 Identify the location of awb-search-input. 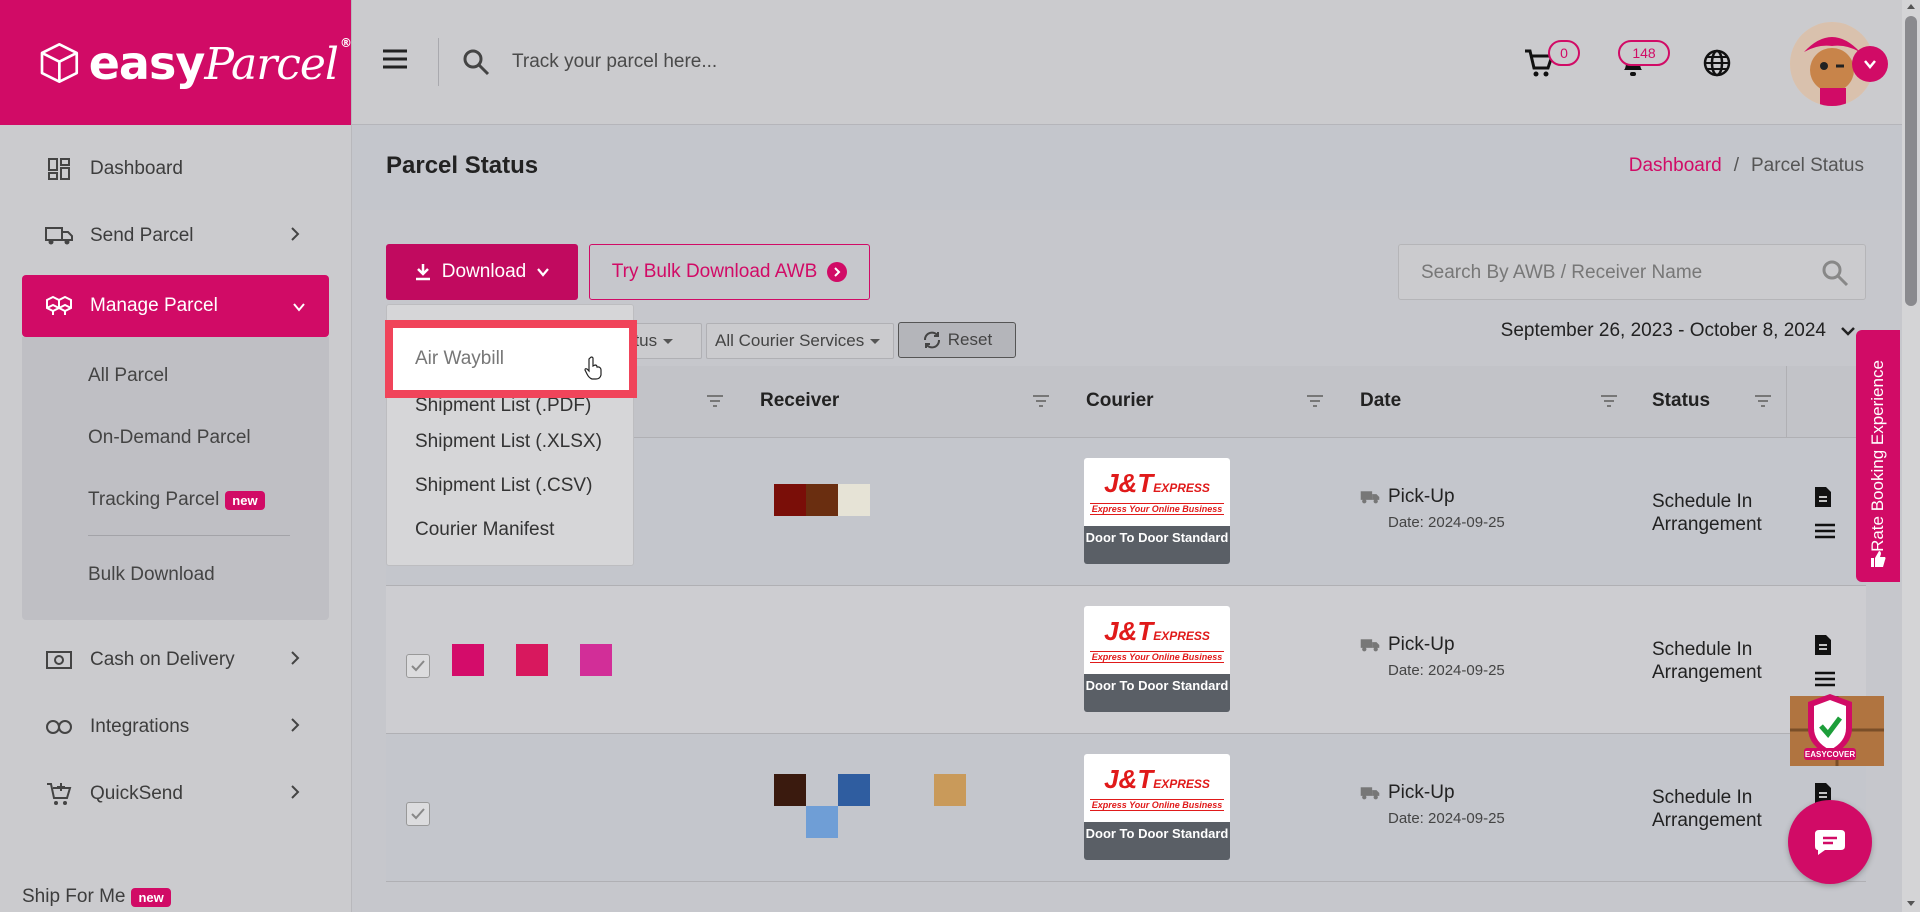
(1611, 273).